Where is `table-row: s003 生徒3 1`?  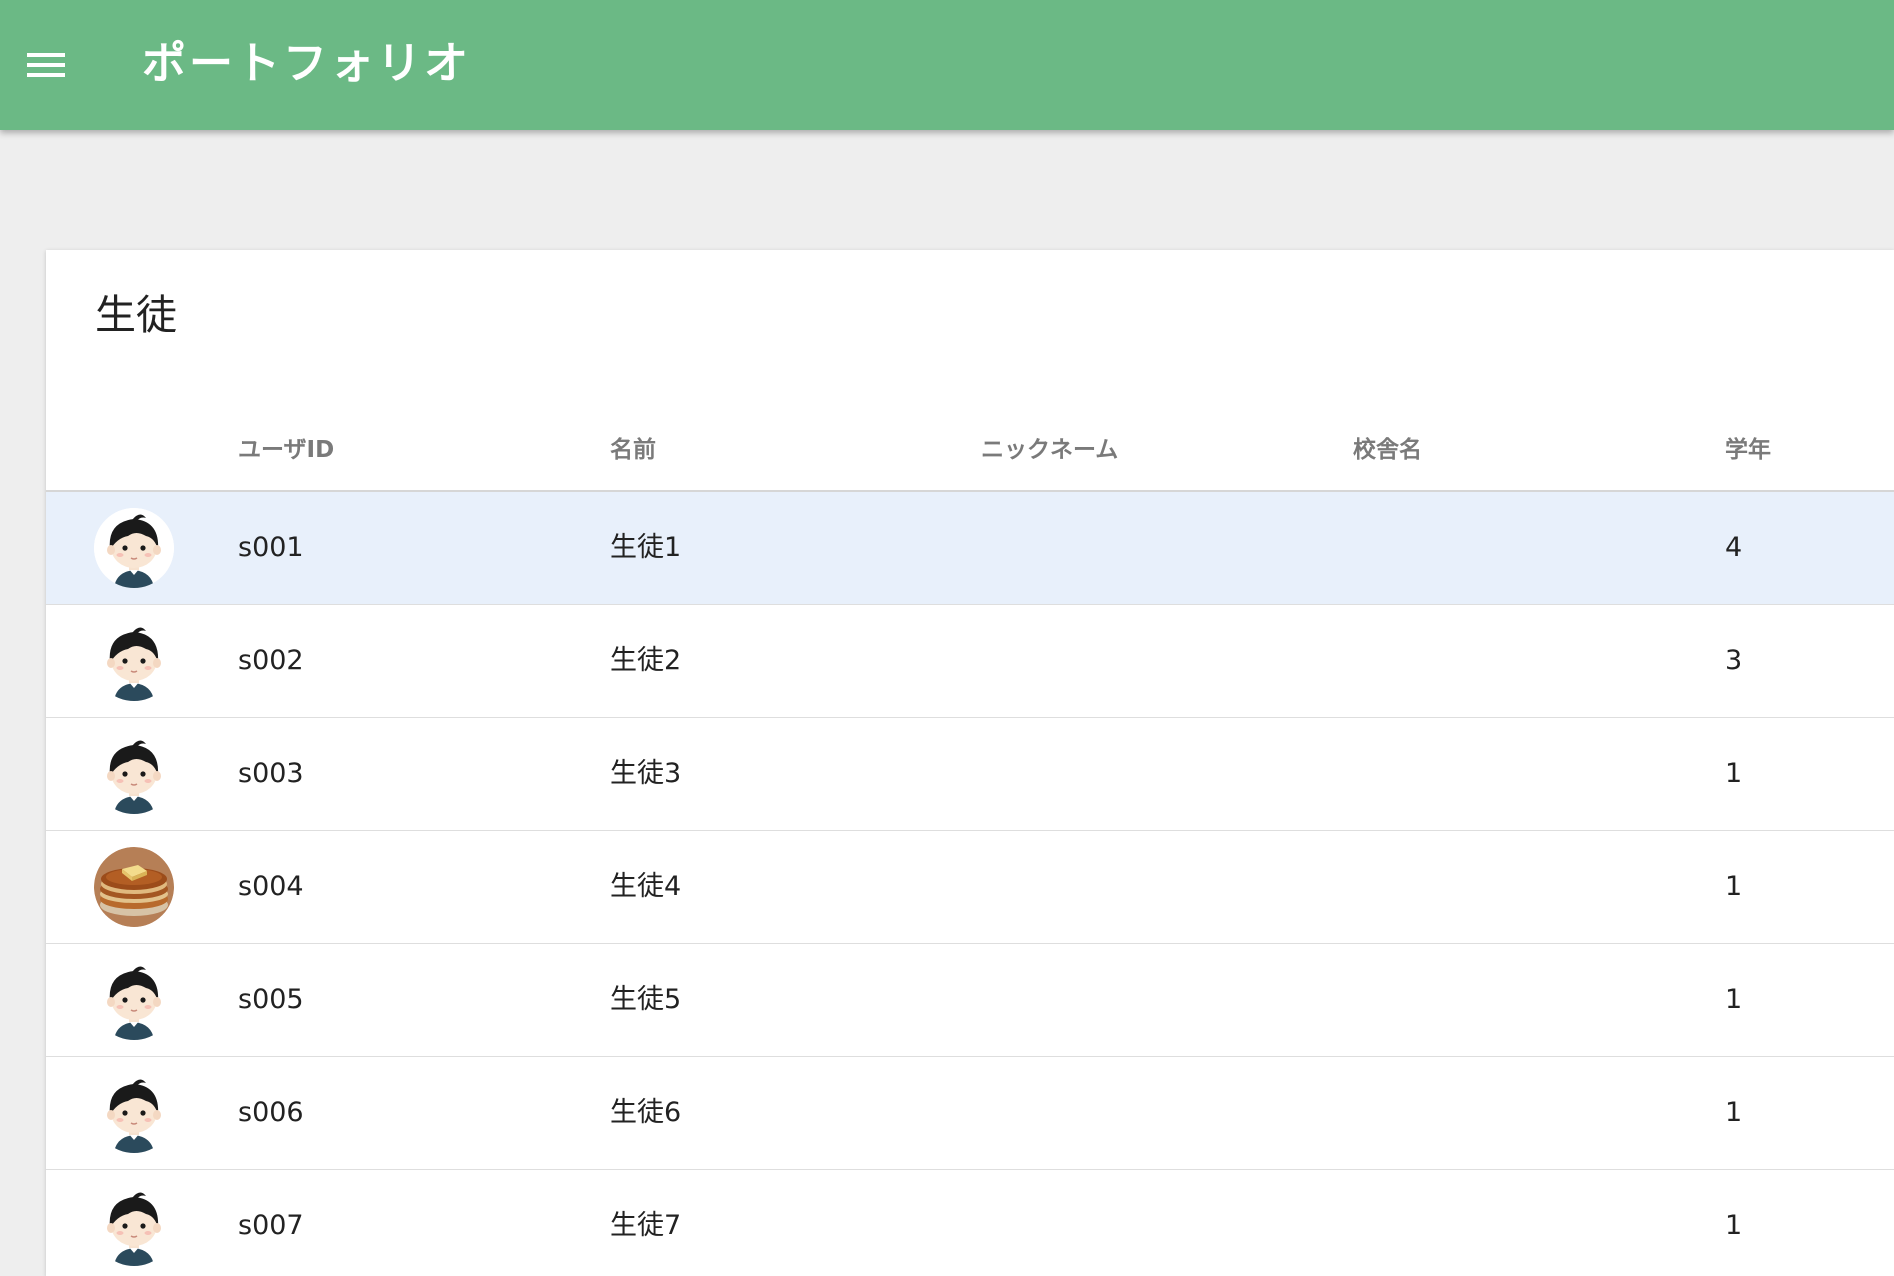 table-row: s003 生徒3 1 is located at coordinates (970, 774).